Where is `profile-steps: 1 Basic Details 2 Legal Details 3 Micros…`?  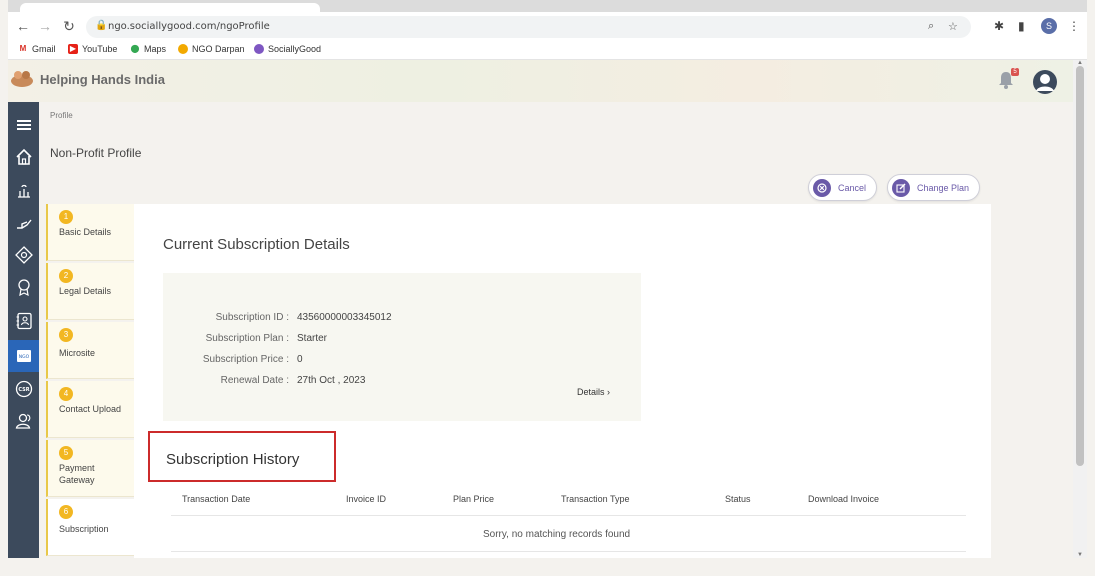
profile-steps: 1 Basic Details 2 Legal Details 3 Micros… is located at coordinates (90, 381).